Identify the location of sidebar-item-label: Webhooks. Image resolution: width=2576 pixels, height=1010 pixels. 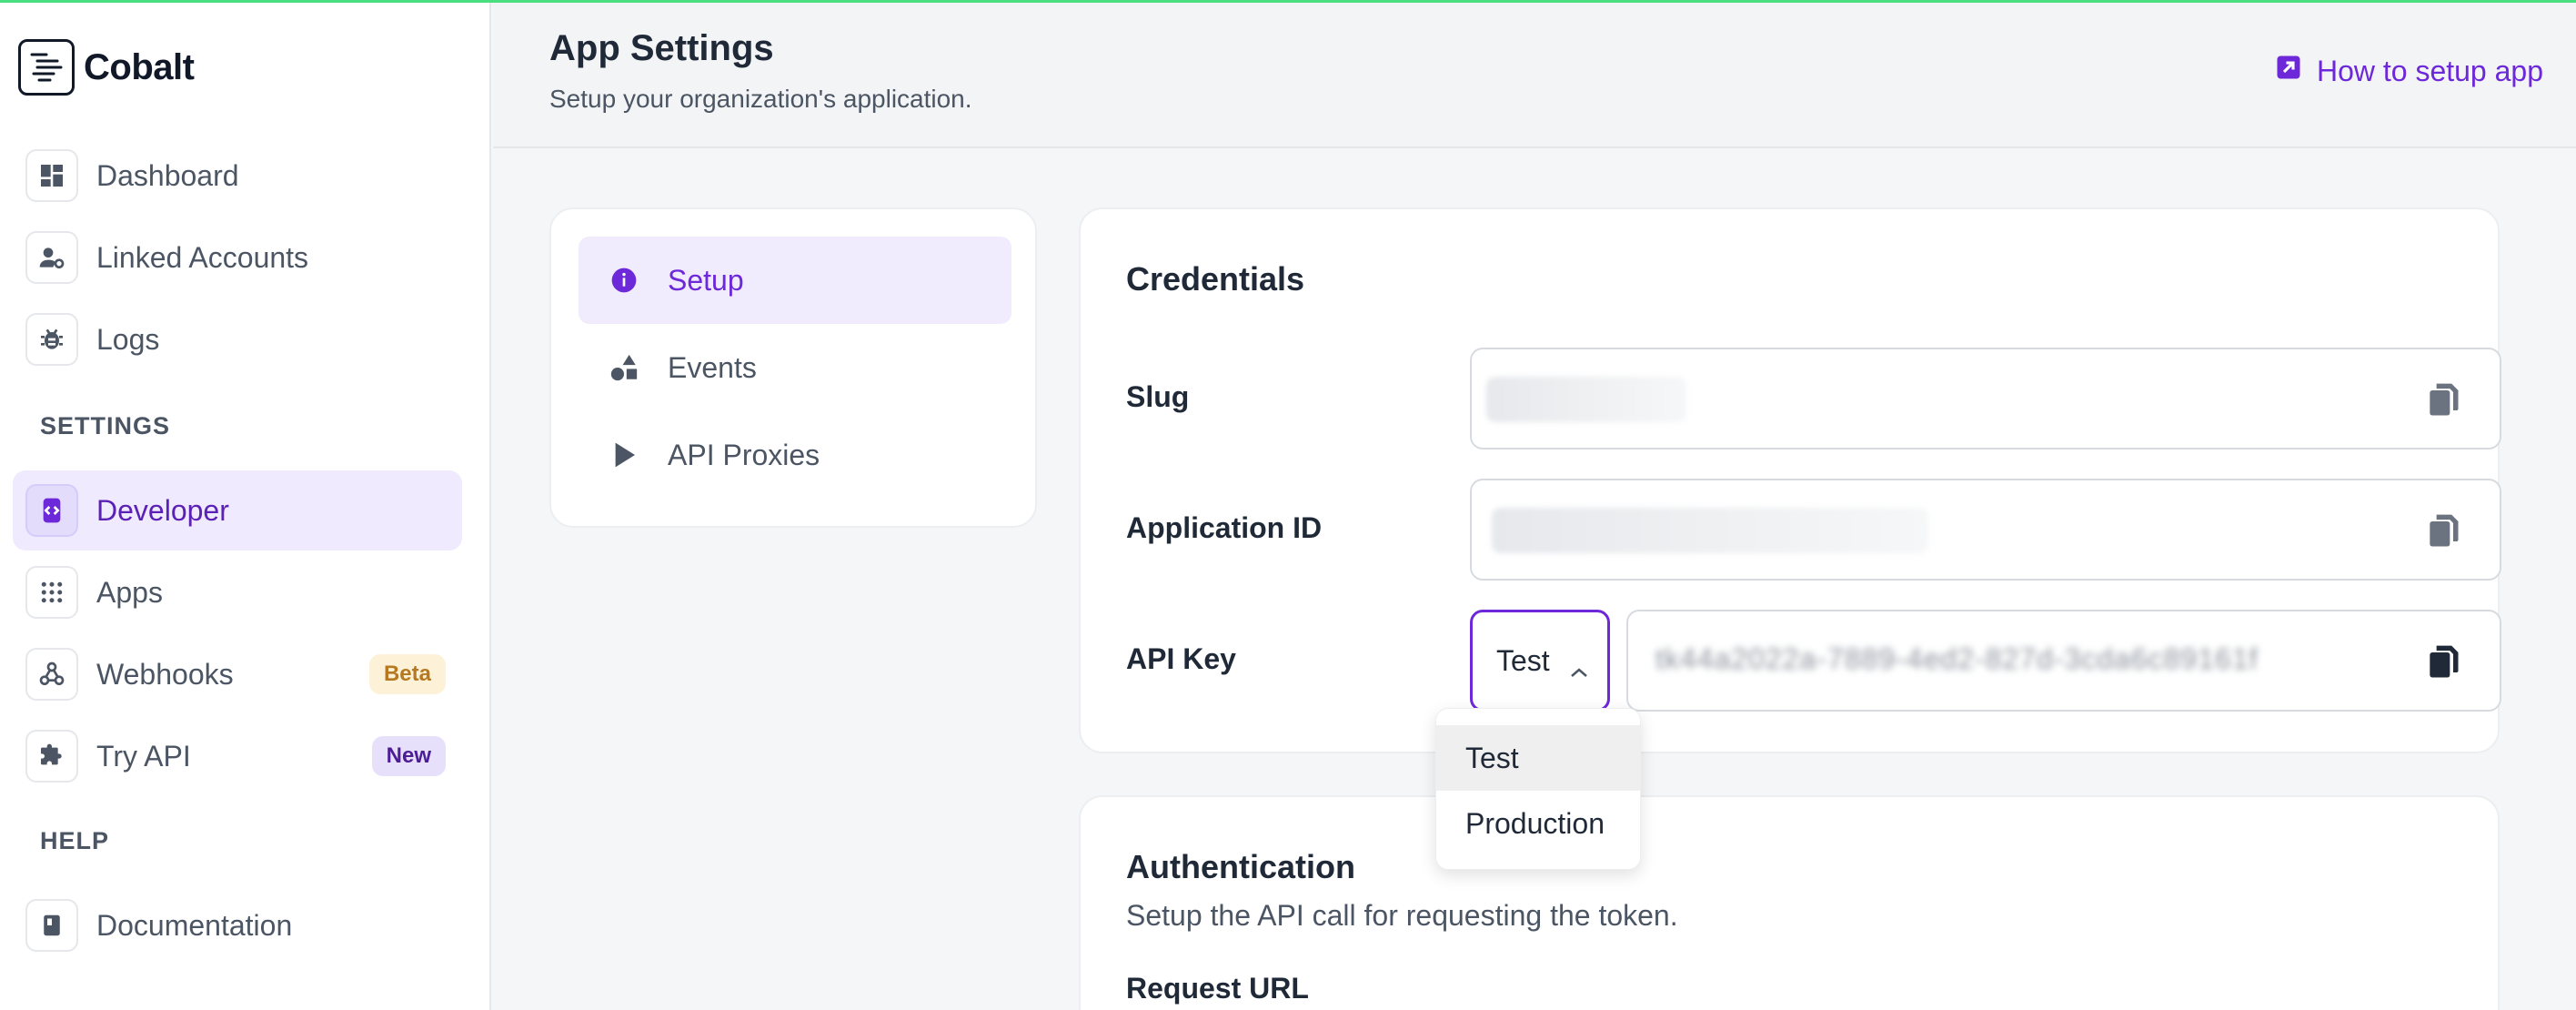
(165, 674).